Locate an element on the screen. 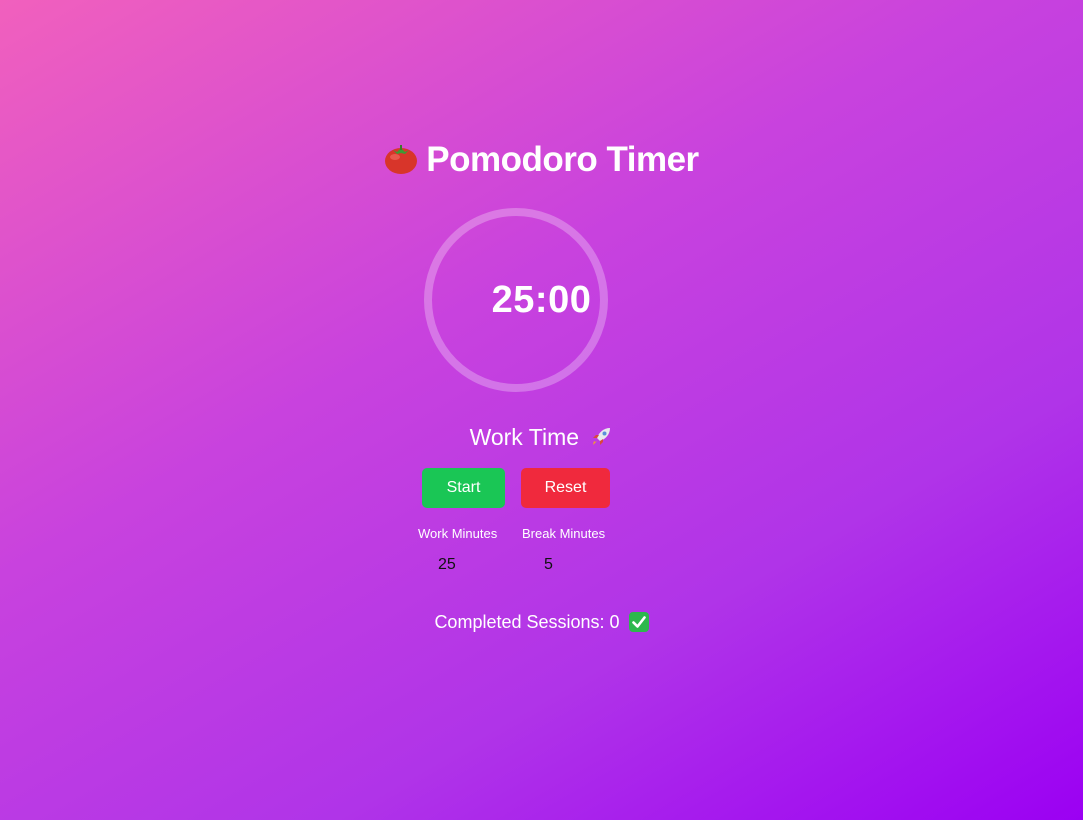  page-title: Pomodoro Timer is located at coordinates (541, 160).